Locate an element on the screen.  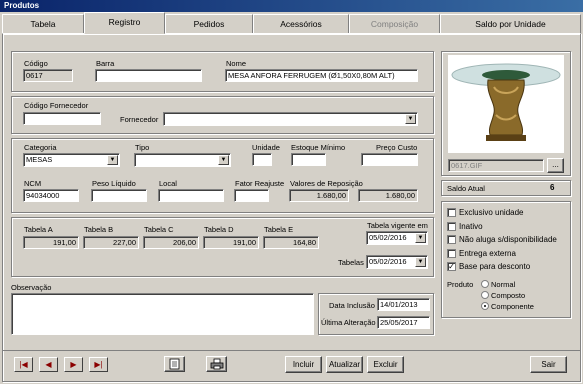
fornecedor-select: ▼ is located at coordinates (290, 119).